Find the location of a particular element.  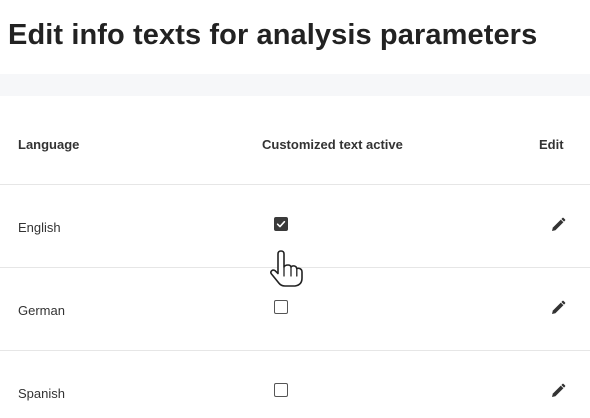

page-title: Edit info texts for analysis parameters is located at coordinates (273, 35).